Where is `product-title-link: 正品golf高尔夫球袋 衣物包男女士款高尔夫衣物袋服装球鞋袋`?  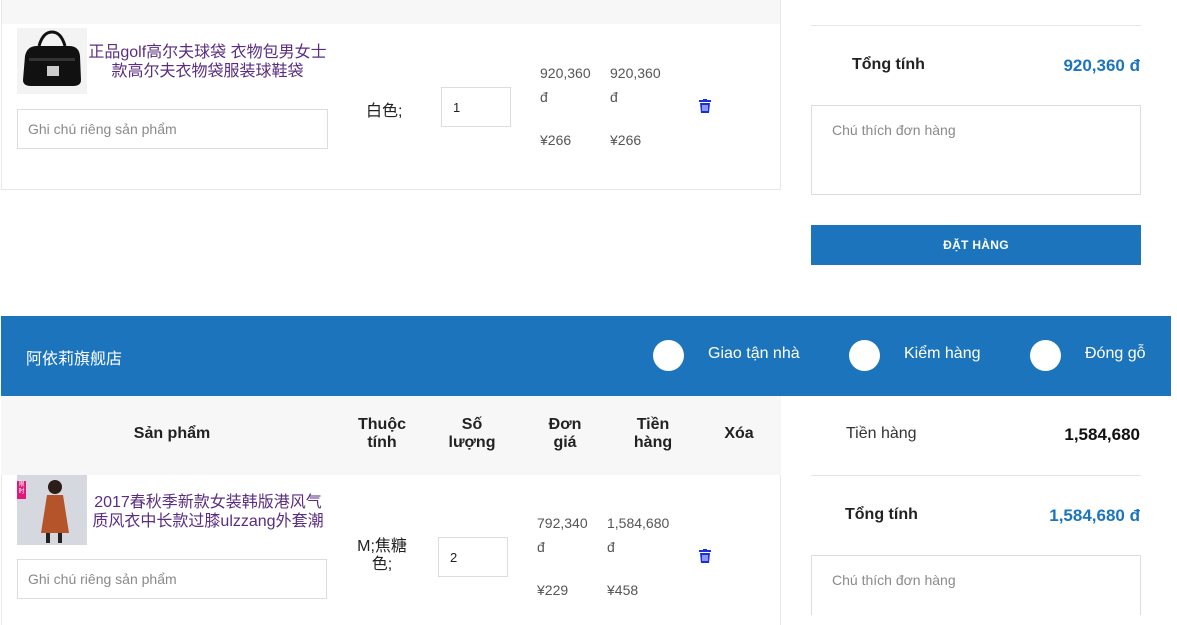 product-title-link: 正品golf高尔夫球袋 衣物包男女士款高尔夫衣物袋服装球鞋袋 is located at coordinates (207, 62).